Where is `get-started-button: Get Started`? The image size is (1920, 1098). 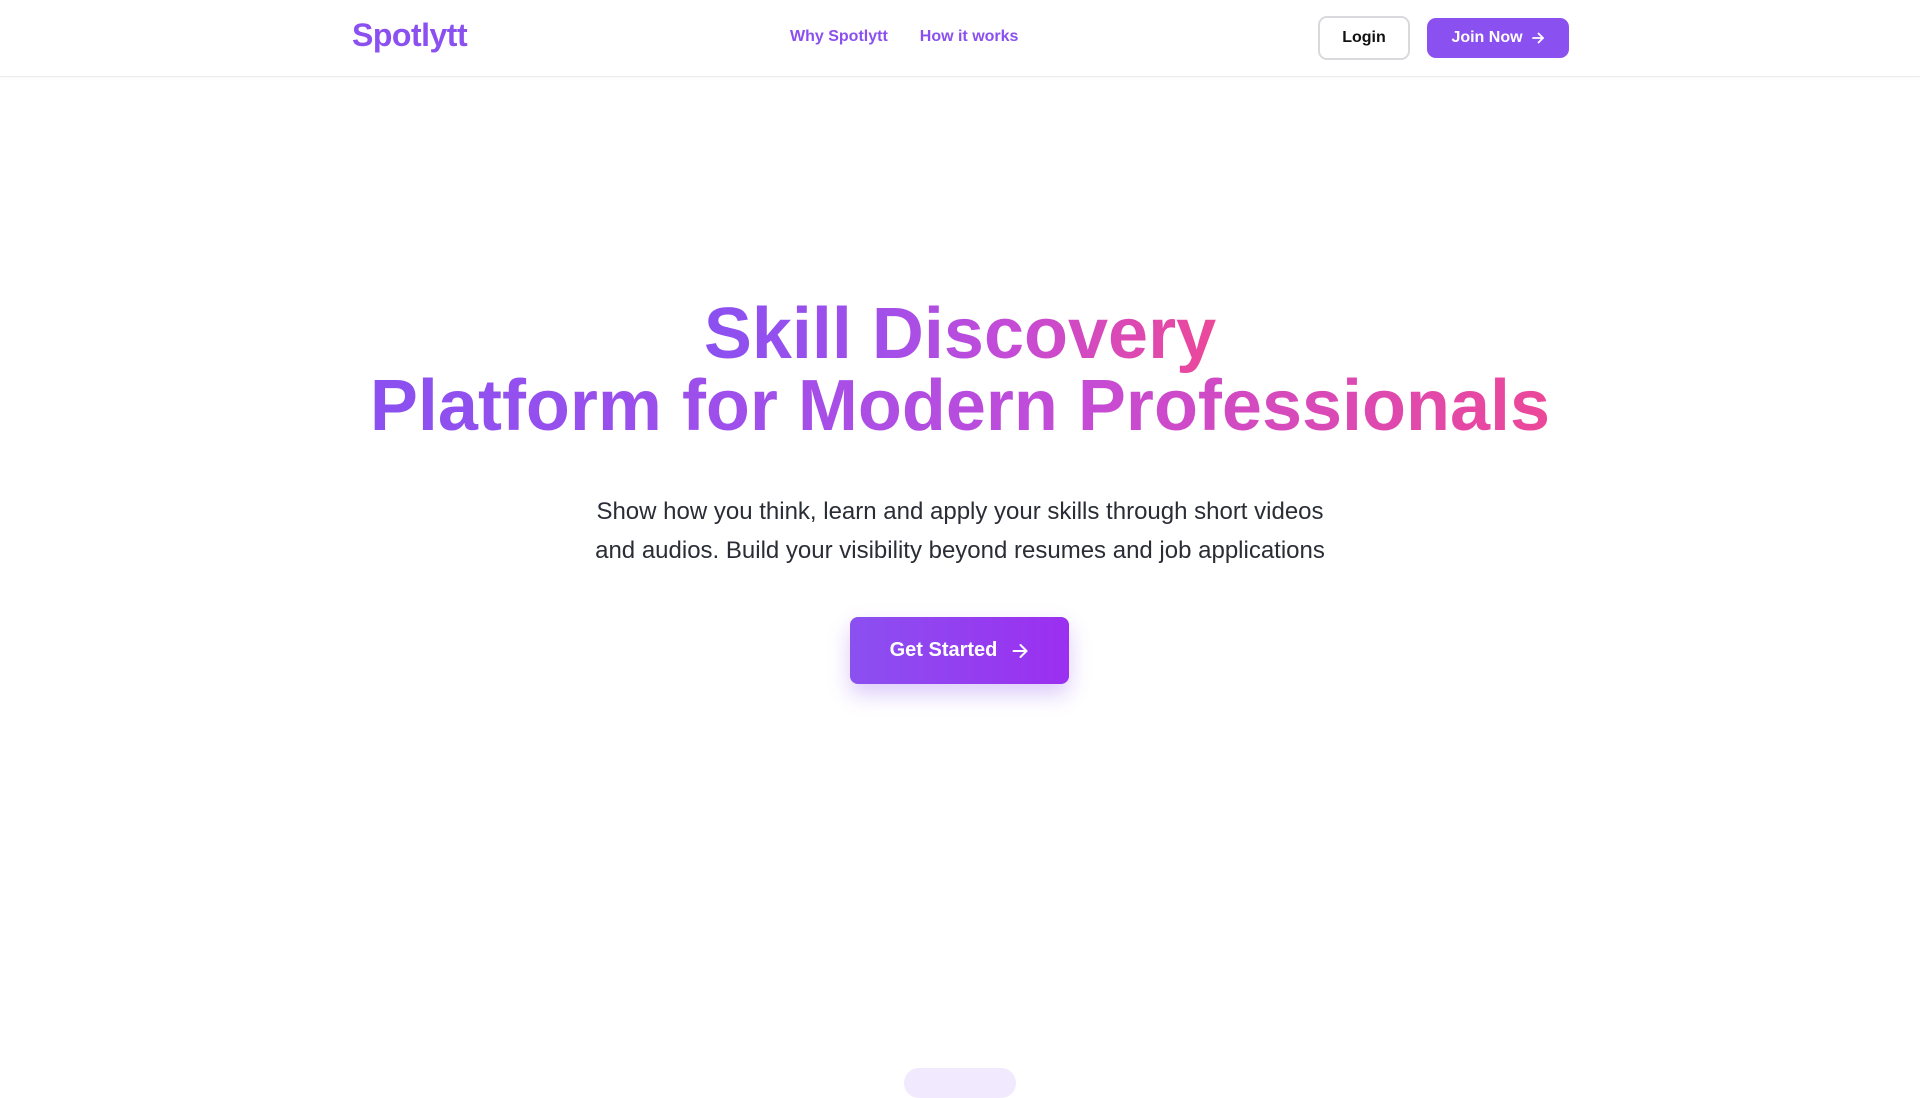 get-started-button: Get Started is located at coordinates (959, 650).